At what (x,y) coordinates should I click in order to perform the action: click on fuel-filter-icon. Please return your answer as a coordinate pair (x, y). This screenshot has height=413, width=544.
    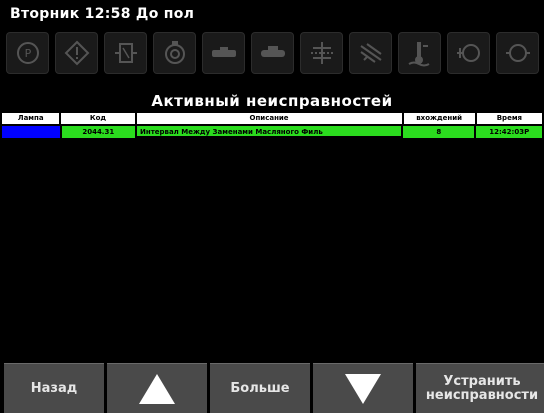
    Looking at the image, I should click on (125, 53).